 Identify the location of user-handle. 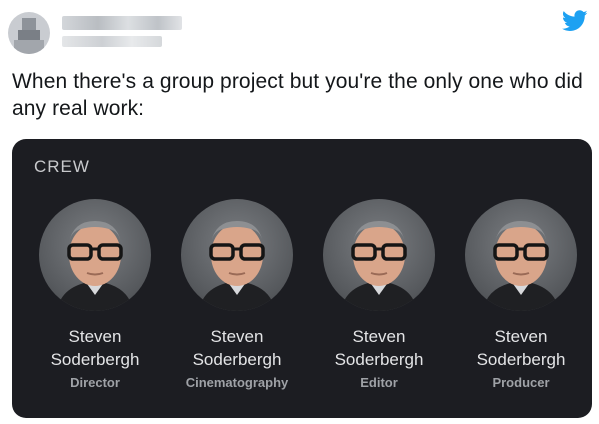
(112, 41).